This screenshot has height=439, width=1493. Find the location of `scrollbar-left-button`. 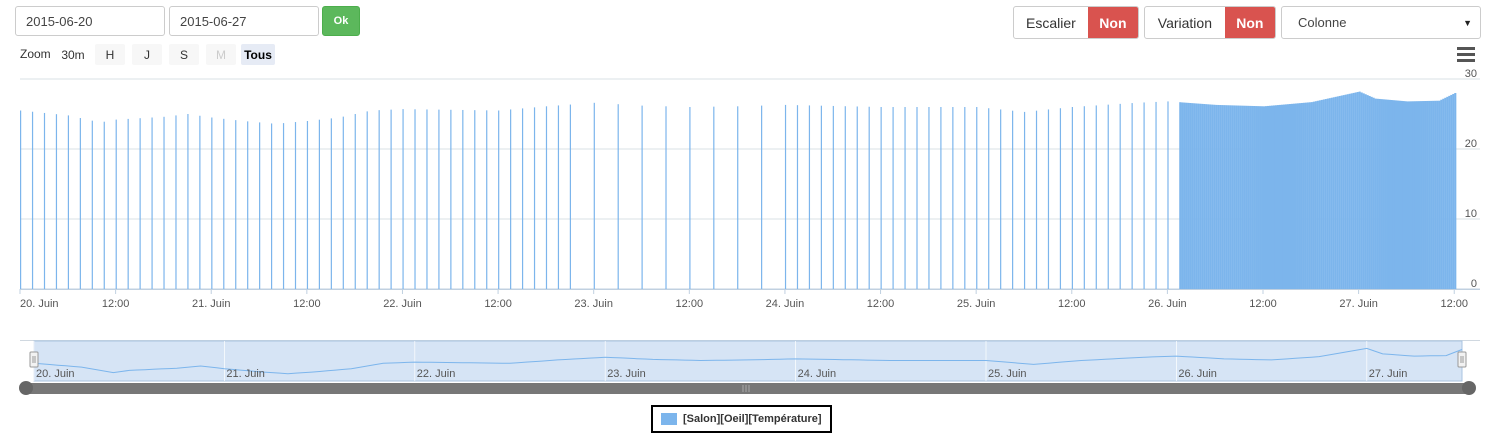

scrollbar-left-button is located at coordinates (26, 388).